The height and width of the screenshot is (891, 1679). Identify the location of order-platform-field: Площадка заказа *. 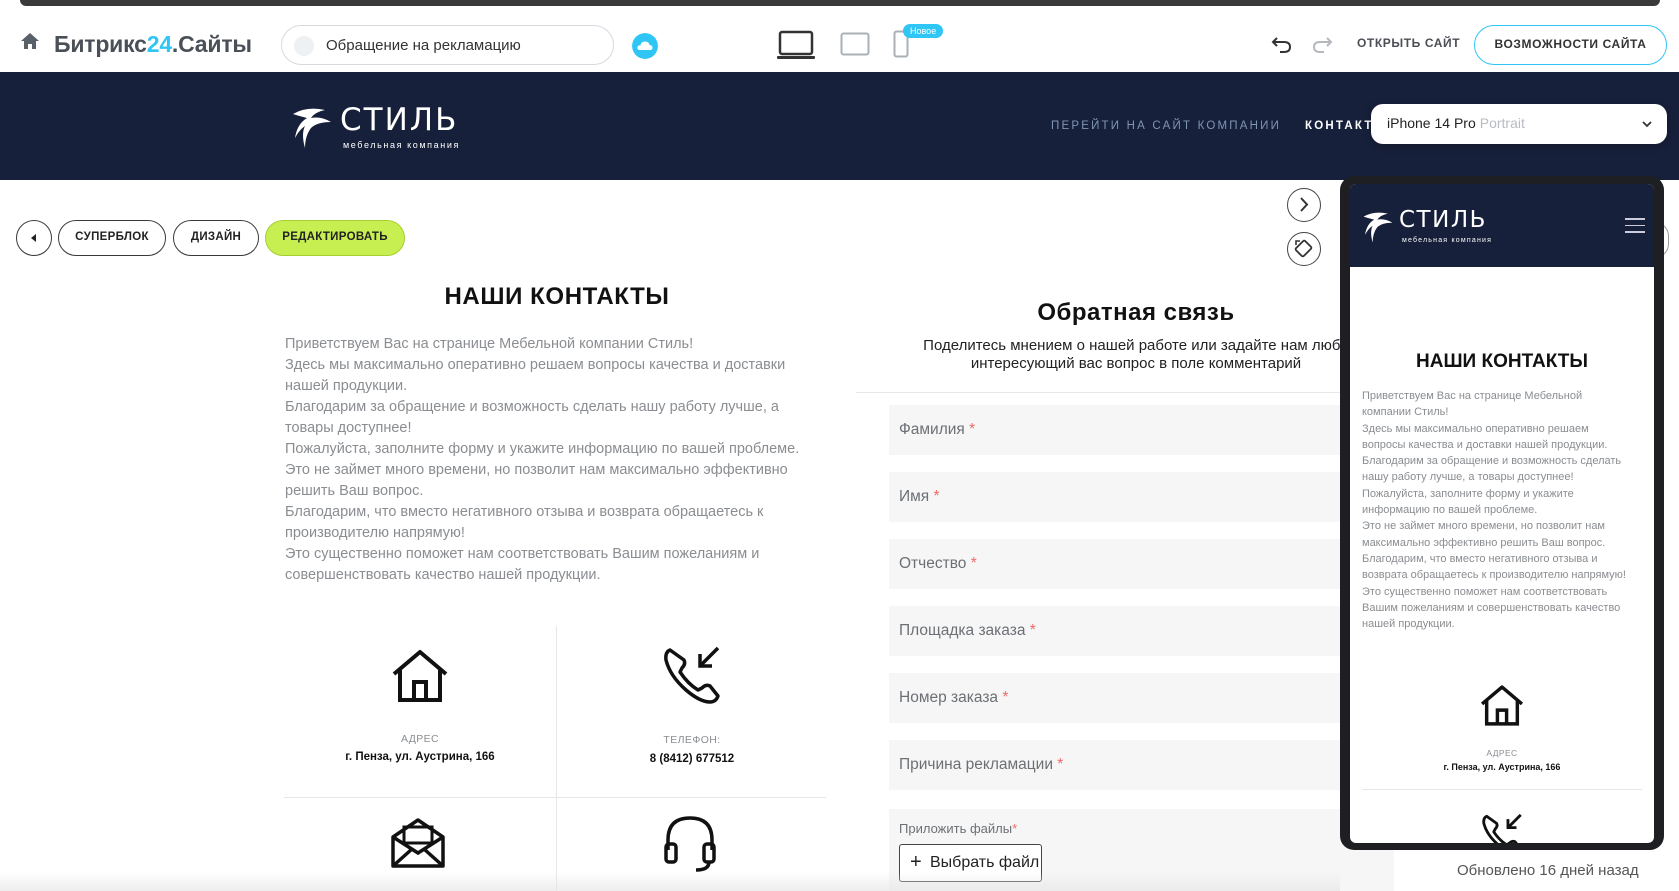
(1141, 631).